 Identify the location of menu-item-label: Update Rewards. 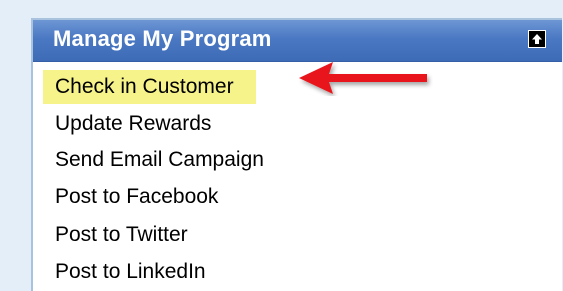
(133, 123).